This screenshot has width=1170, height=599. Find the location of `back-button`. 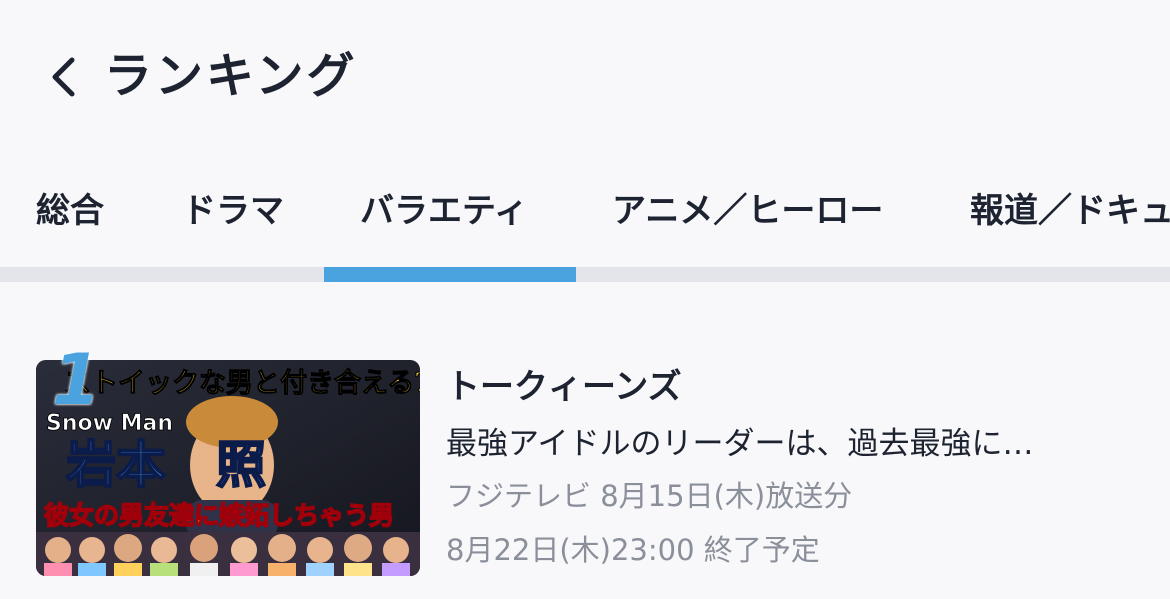

back-button is located at coordinates (63, 77).